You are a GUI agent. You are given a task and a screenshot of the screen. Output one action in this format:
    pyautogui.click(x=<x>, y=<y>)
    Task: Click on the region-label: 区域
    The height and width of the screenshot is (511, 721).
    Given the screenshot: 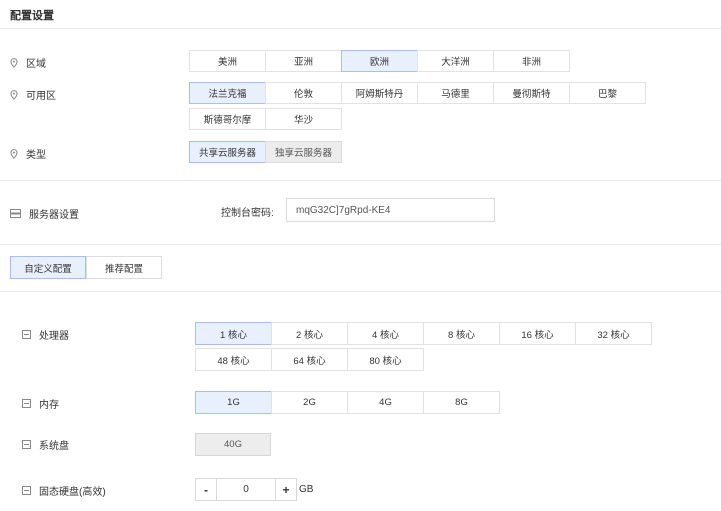 What is the action you would take?
    pyautogui.click(x=36, y=64)
    